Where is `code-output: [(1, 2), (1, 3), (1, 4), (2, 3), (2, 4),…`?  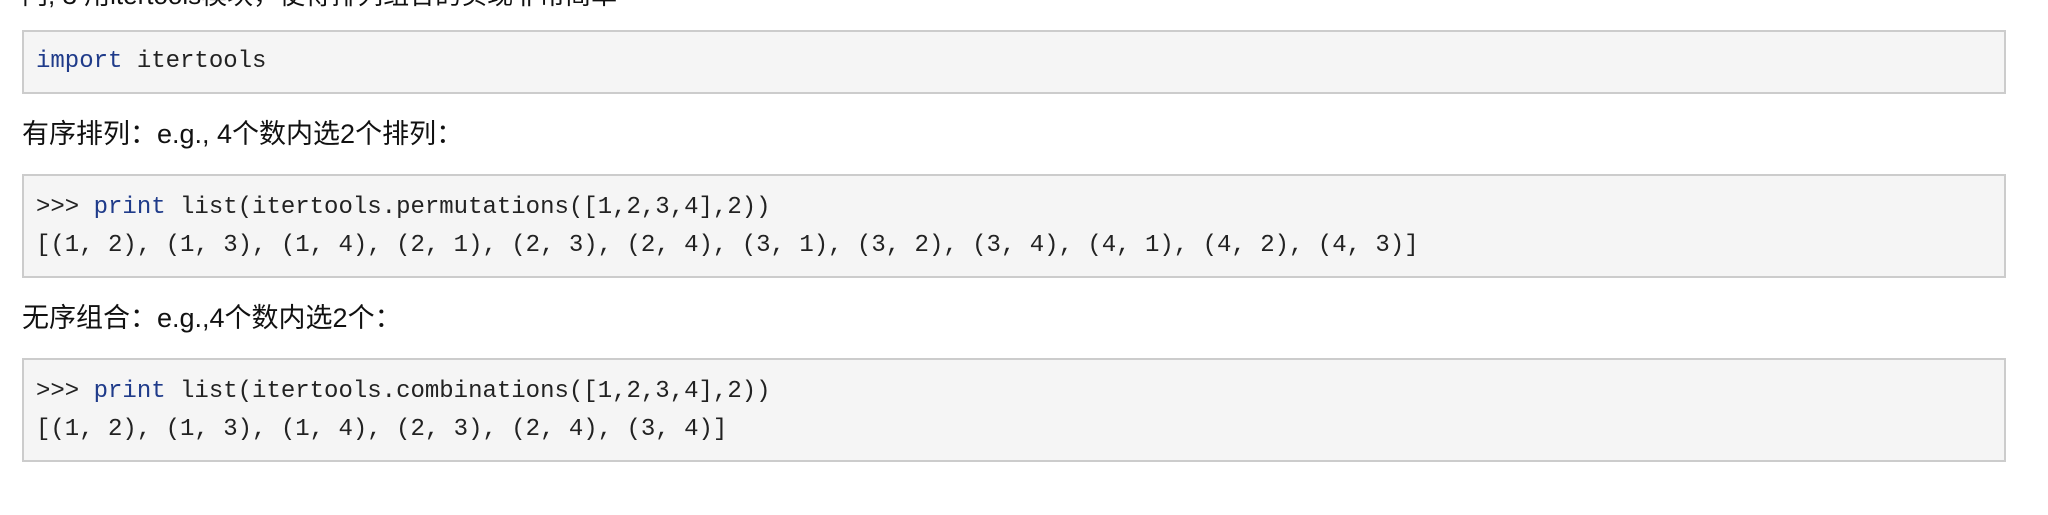
code-output: [(1, 2), (1, 3), (1, 4), (2, 3), (2, 4),… is located at coordinates (382, 429).